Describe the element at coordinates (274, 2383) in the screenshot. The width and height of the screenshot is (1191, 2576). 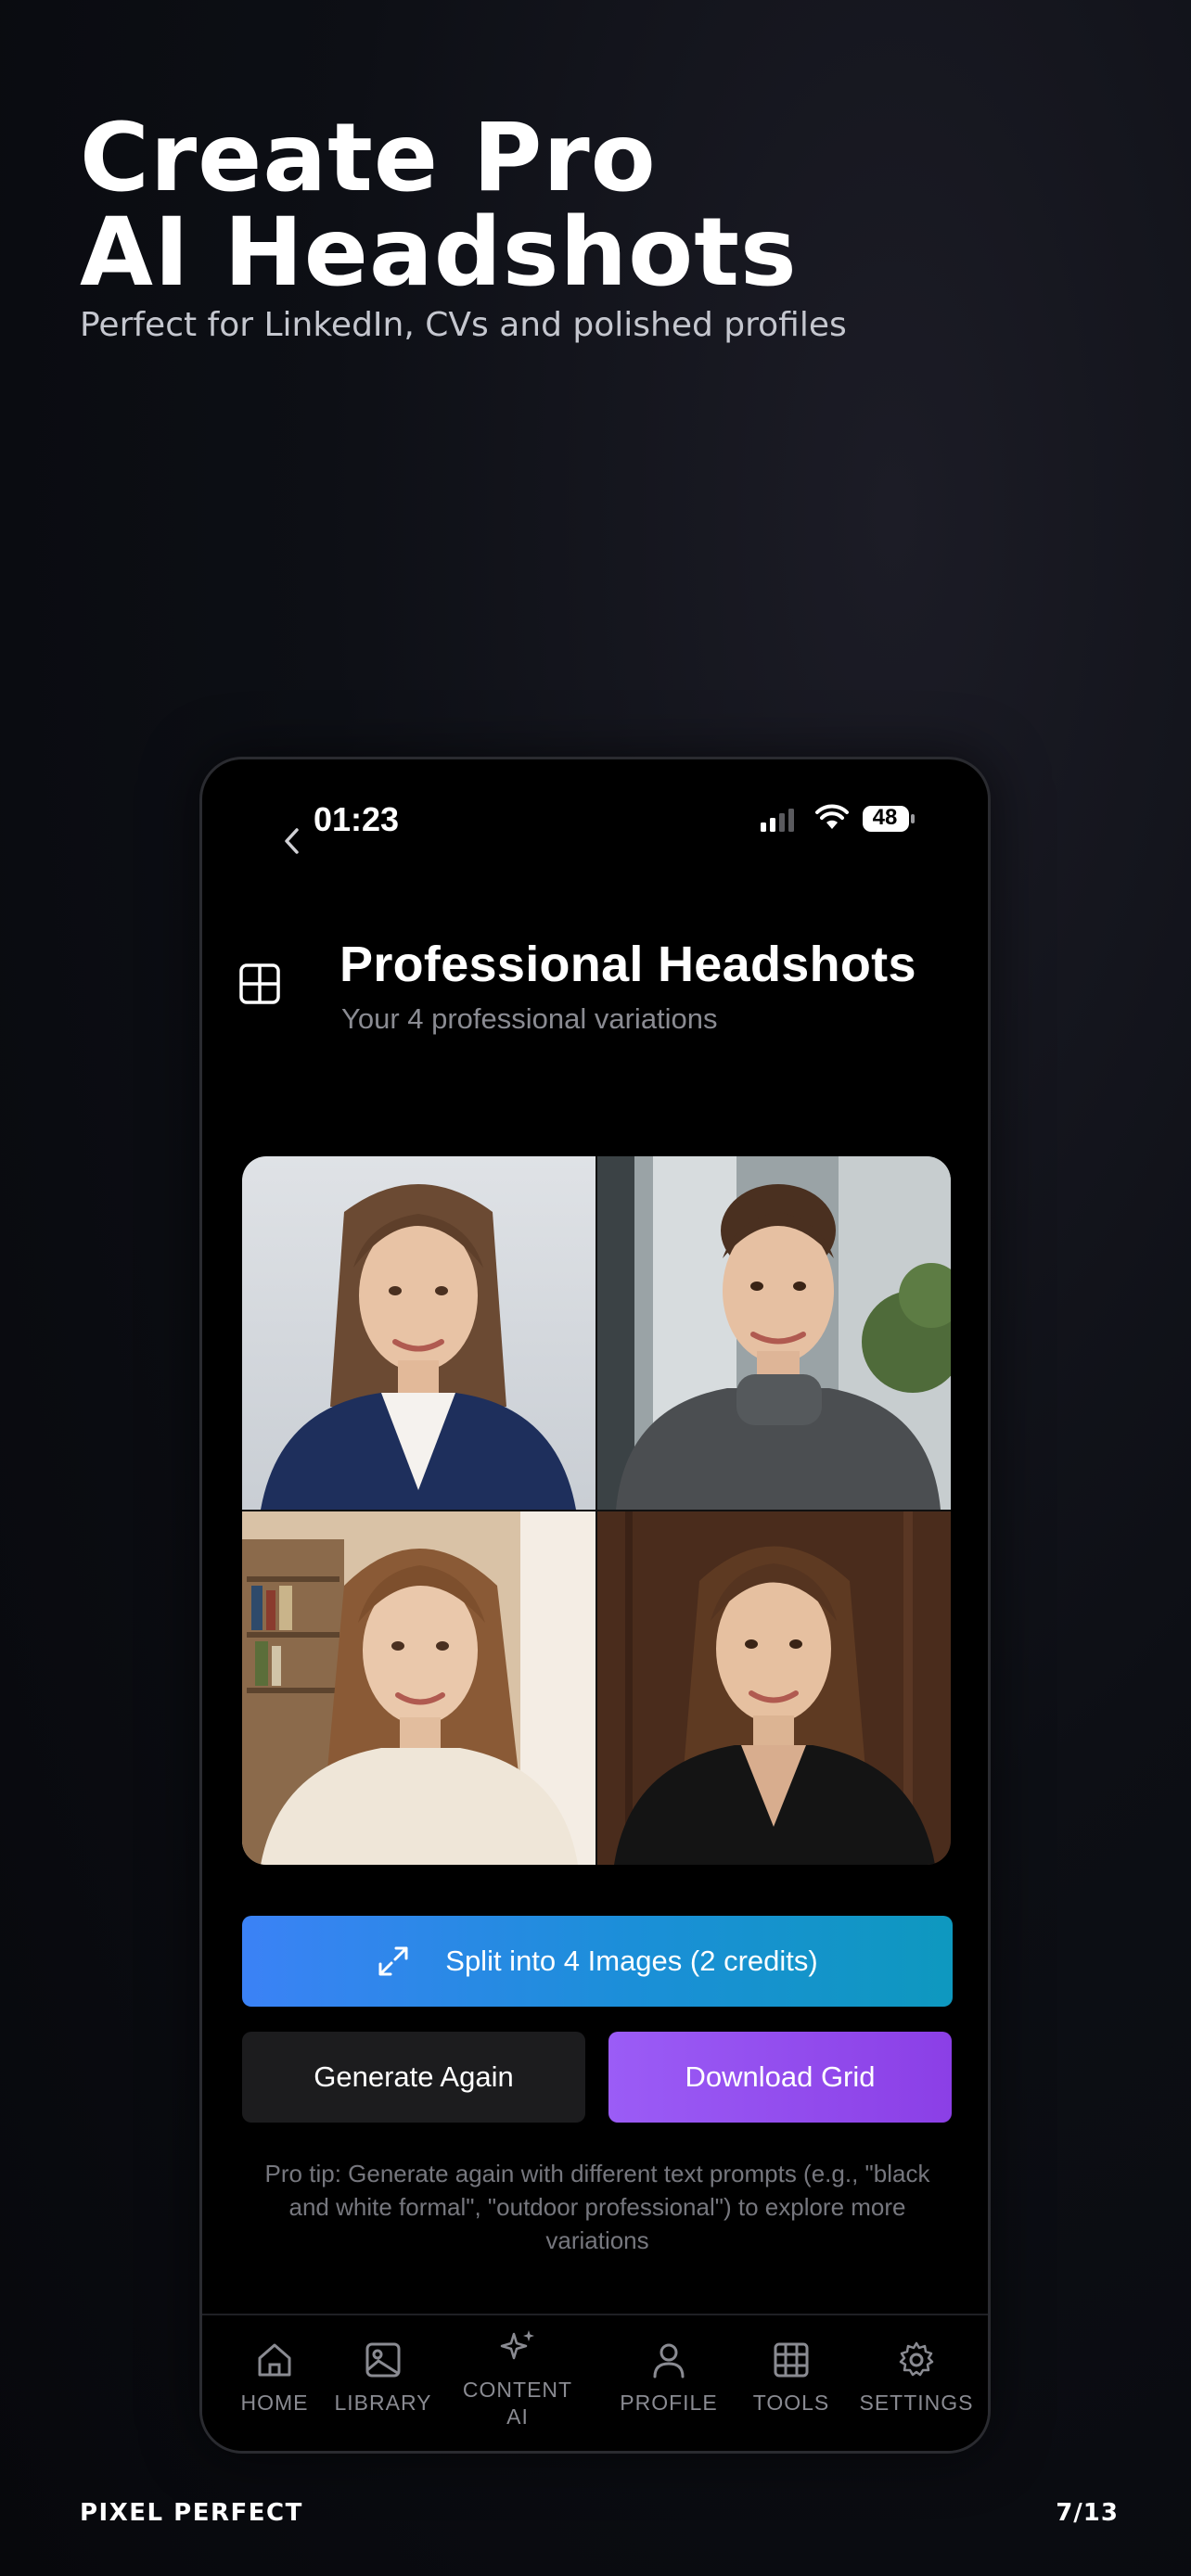
I see `tab-home: HOME` at that location.